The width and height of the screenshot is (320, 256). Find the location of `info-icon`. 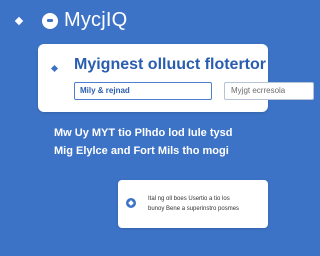

info-icon is located at coordinates (131, 203).